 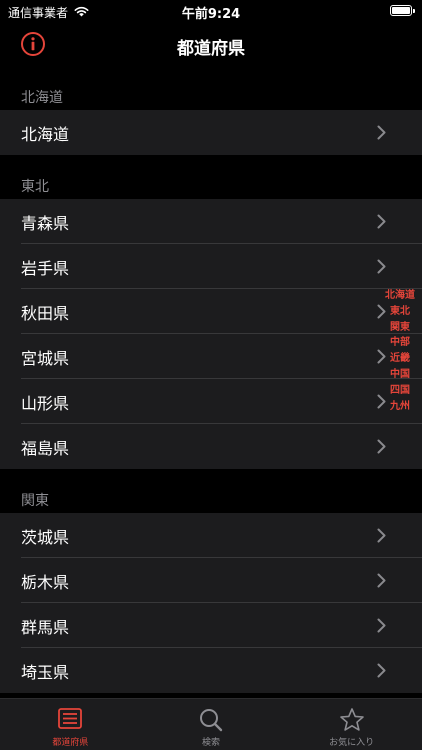 What do you see at coordinates (211, 491) in the screenshot?
I see `section-header: 関東` at bounding box center [211, 491].